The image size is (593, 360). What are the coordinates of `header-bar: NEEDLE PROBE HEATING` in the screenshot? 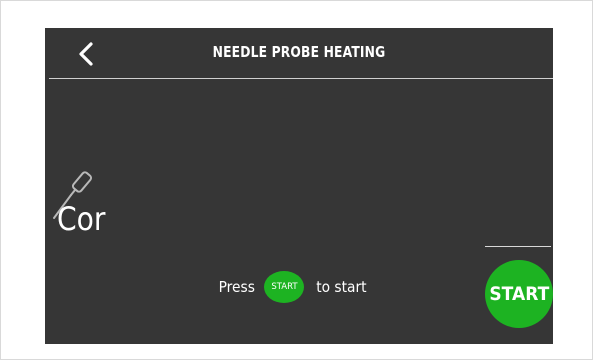 It's located at (299, 53).